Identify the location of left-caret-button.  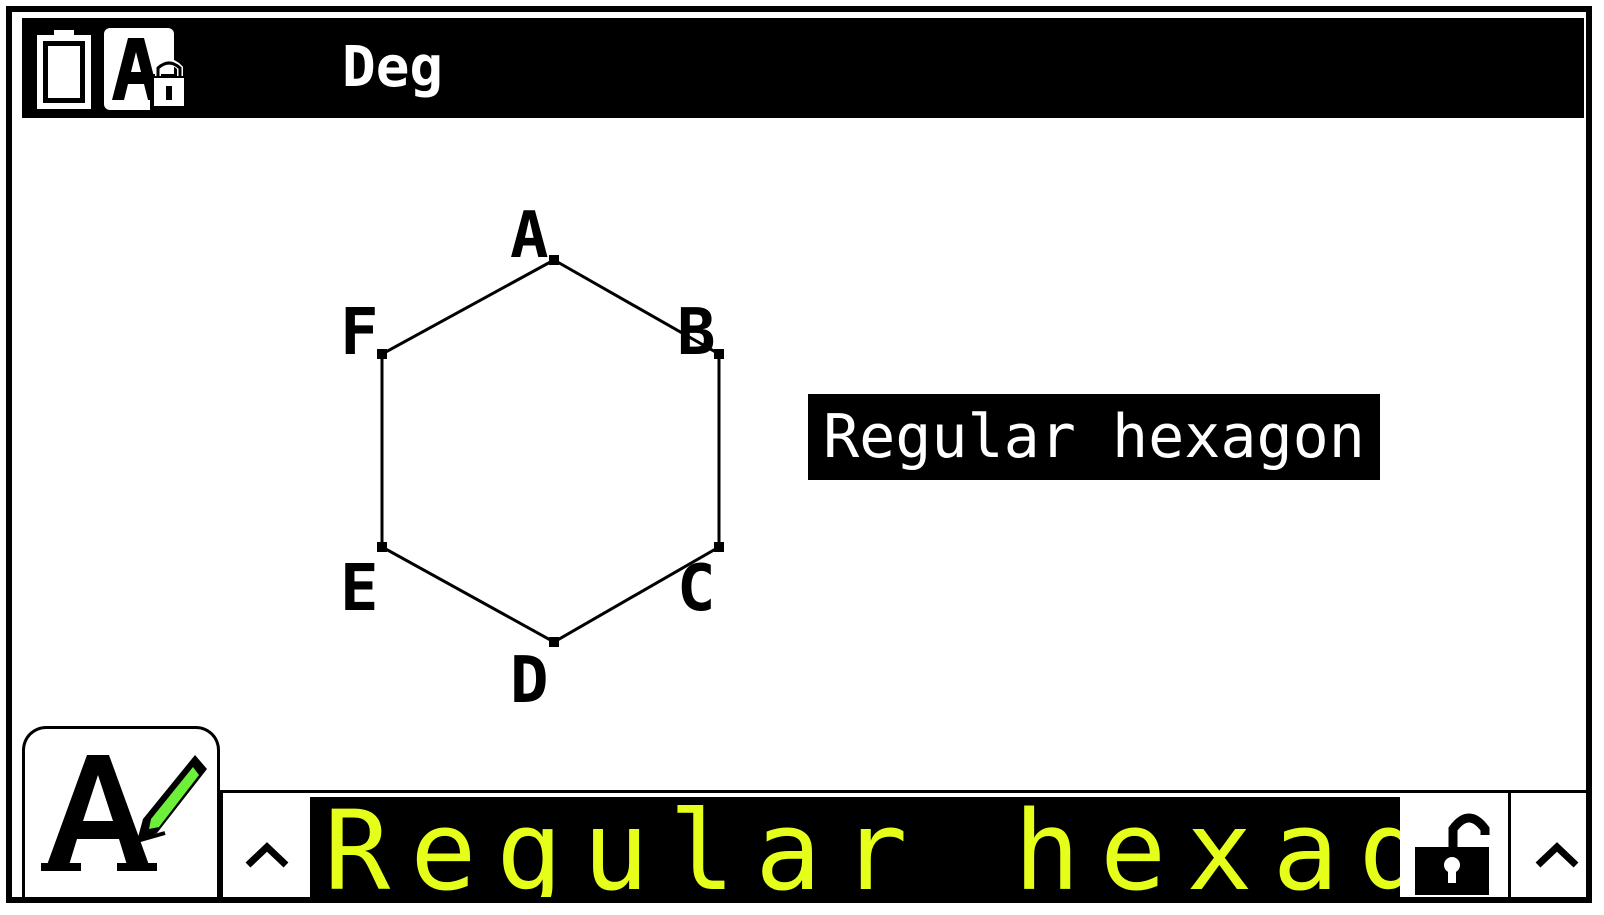
(267, 854).